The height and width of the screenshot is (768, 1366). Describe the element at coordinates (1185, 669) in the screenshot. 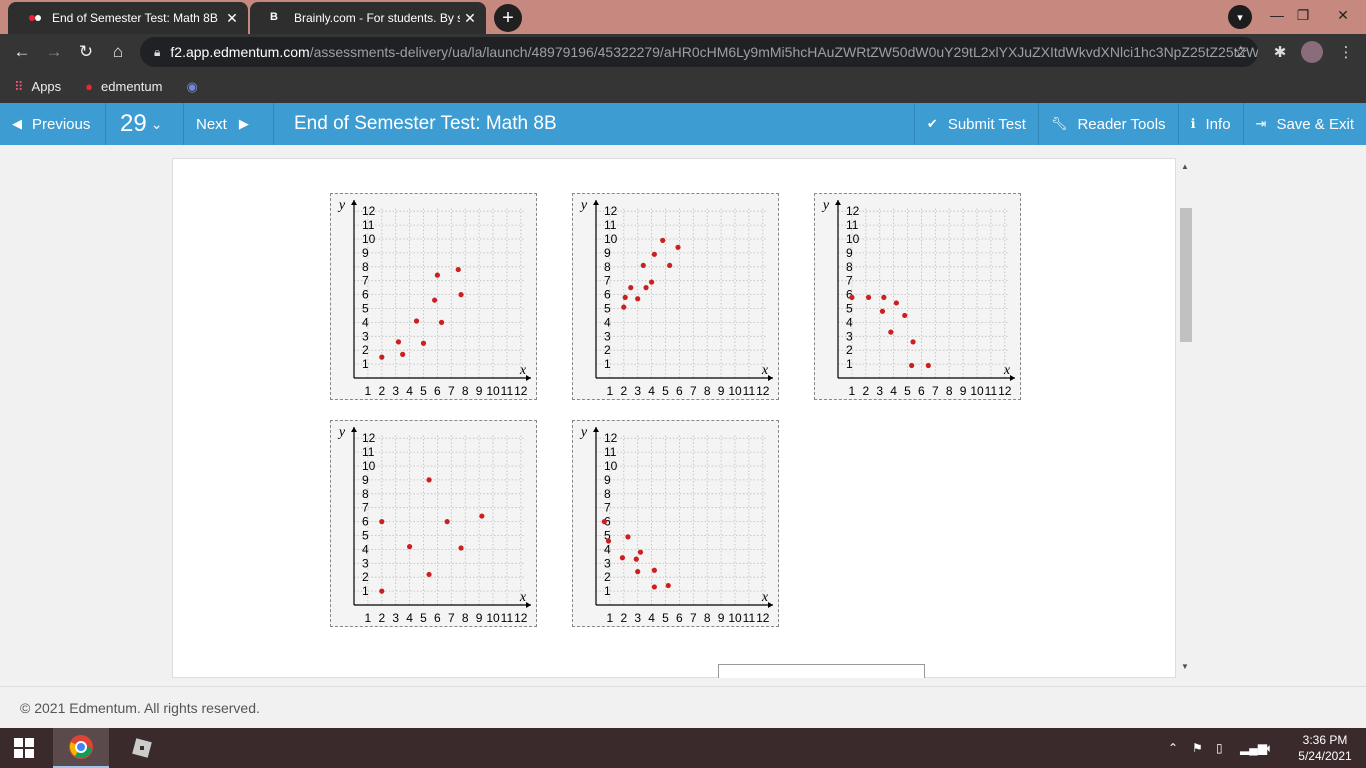

I see `scroll-down-icon: ▼` at that location.